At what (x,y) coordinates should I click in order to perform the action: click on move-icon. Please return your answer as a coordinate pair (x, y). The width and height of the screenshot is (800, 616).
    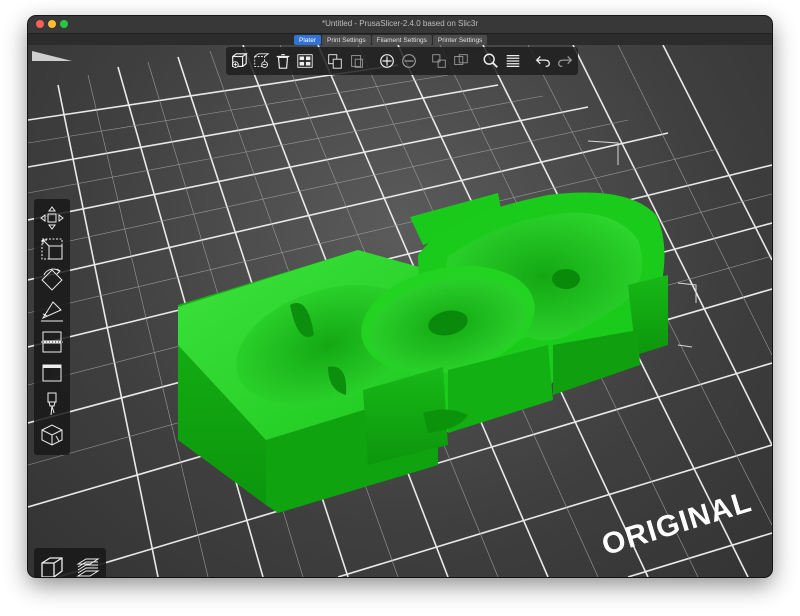
    Looking at the image, I should click on (52, 218).